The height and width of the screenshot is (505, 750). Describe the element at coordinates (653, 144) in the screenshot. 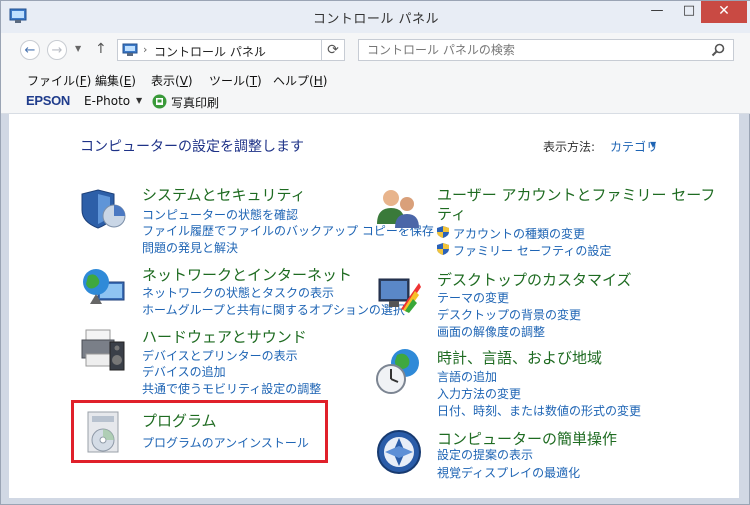

I see `view-by-dropdown-icon: ▼` at that location.